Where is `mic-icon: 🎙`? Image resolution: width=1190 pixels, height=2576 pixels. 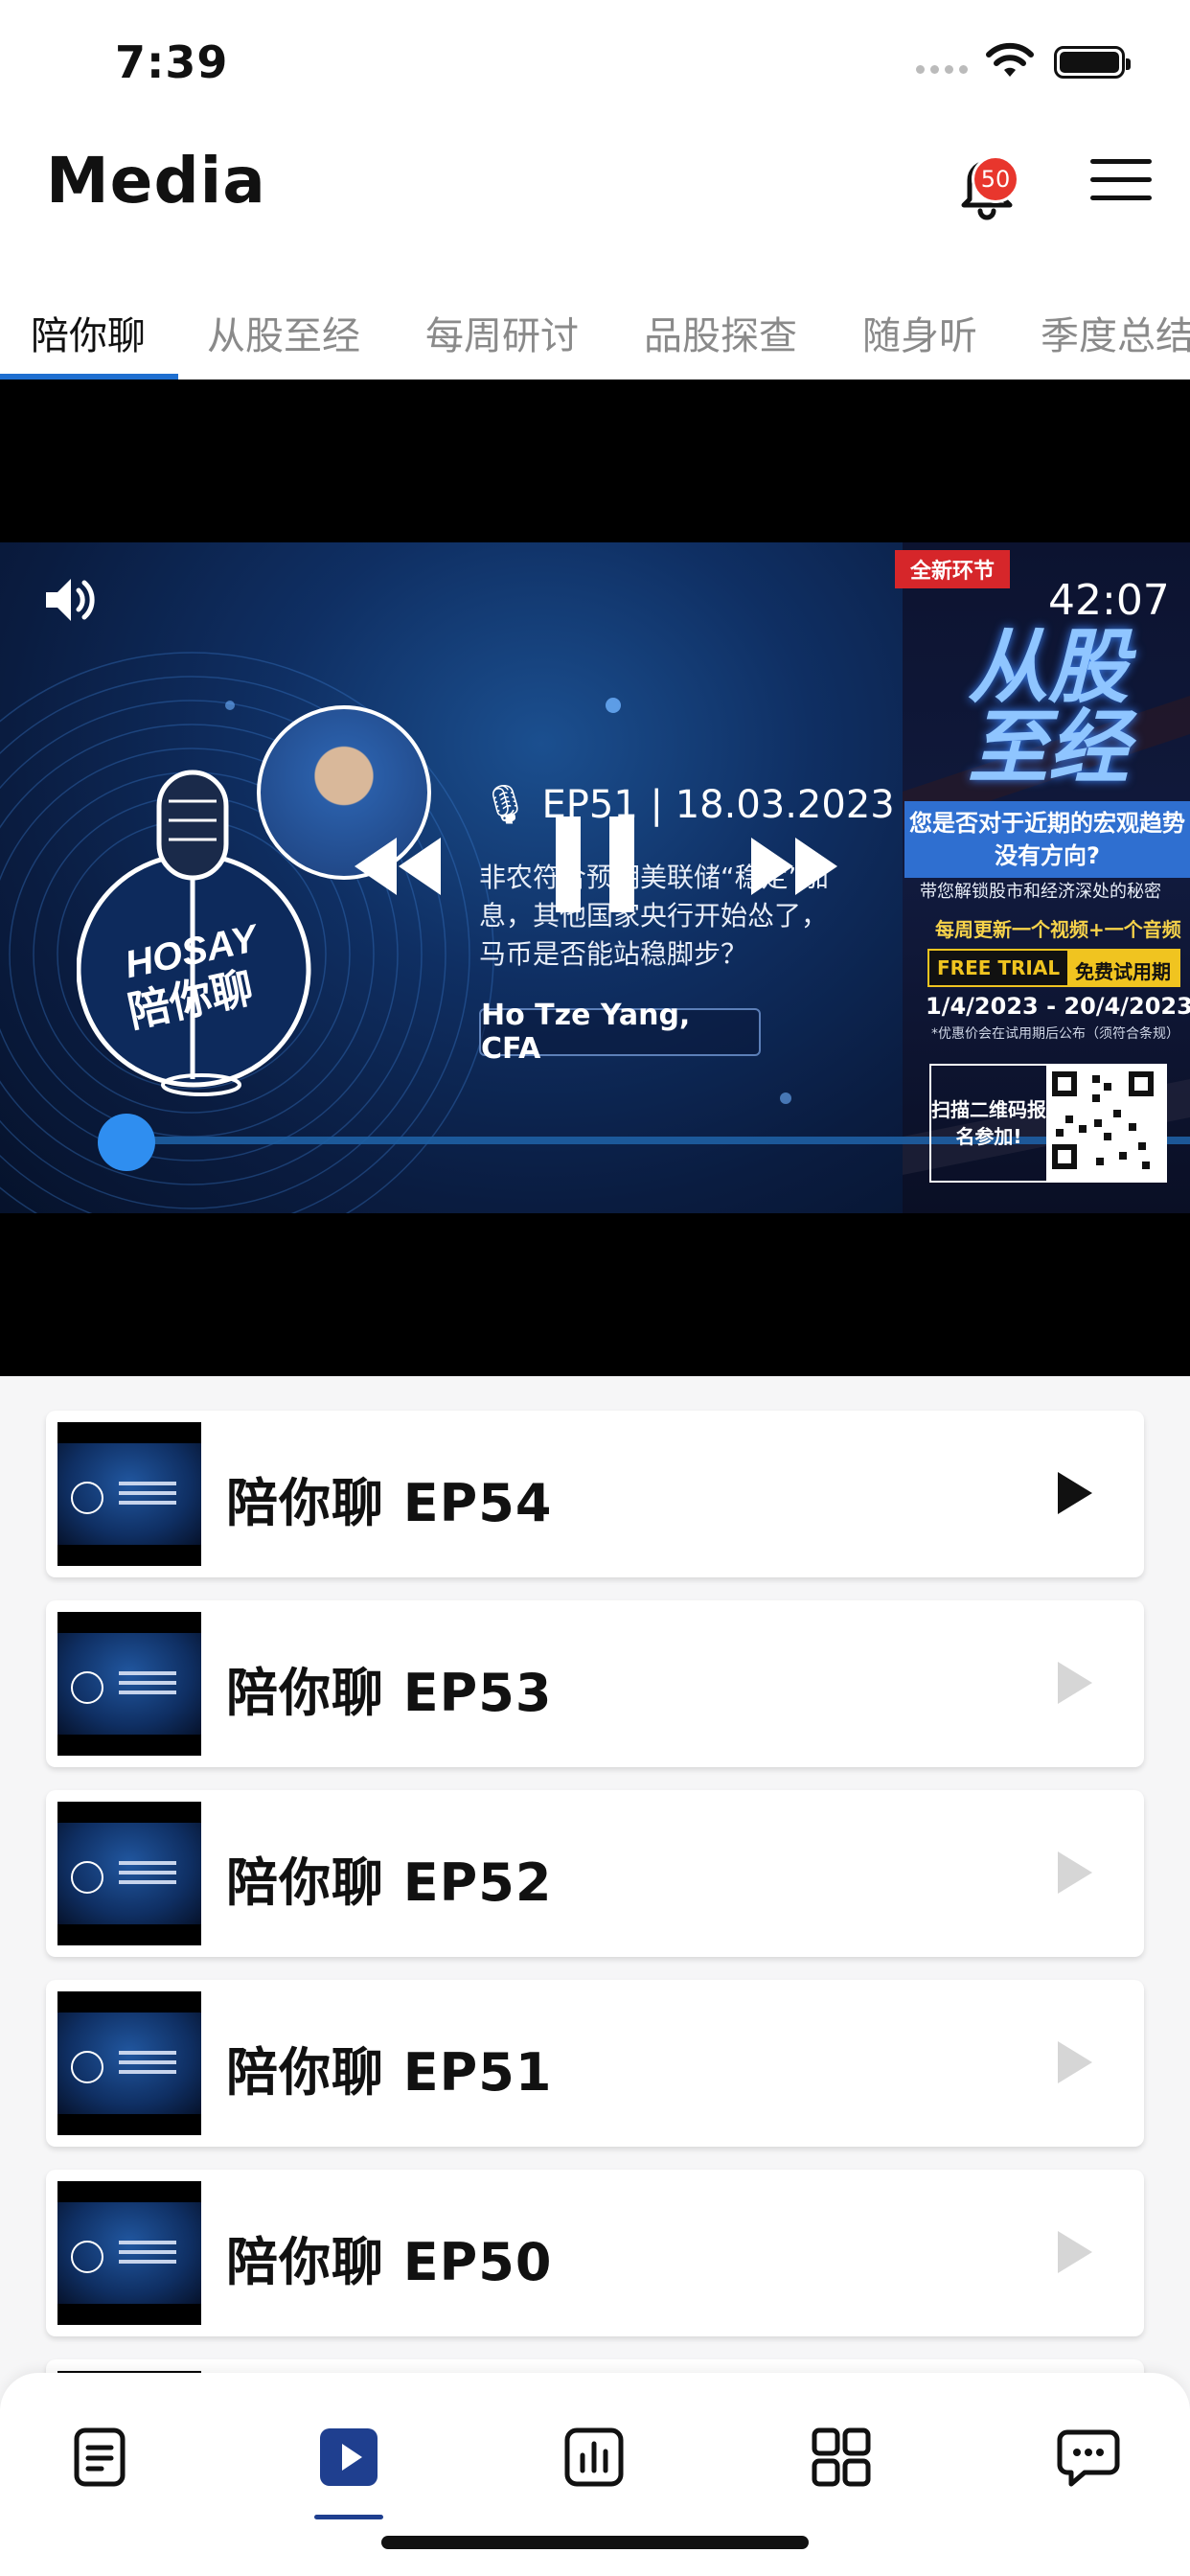
mic-icon: 🎙 is located at coordinates (506, 805).